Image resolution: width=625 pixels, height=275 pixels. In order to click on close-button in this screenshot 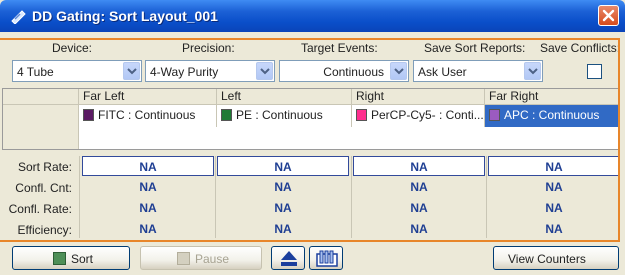, I will do `click(608, 15)`.